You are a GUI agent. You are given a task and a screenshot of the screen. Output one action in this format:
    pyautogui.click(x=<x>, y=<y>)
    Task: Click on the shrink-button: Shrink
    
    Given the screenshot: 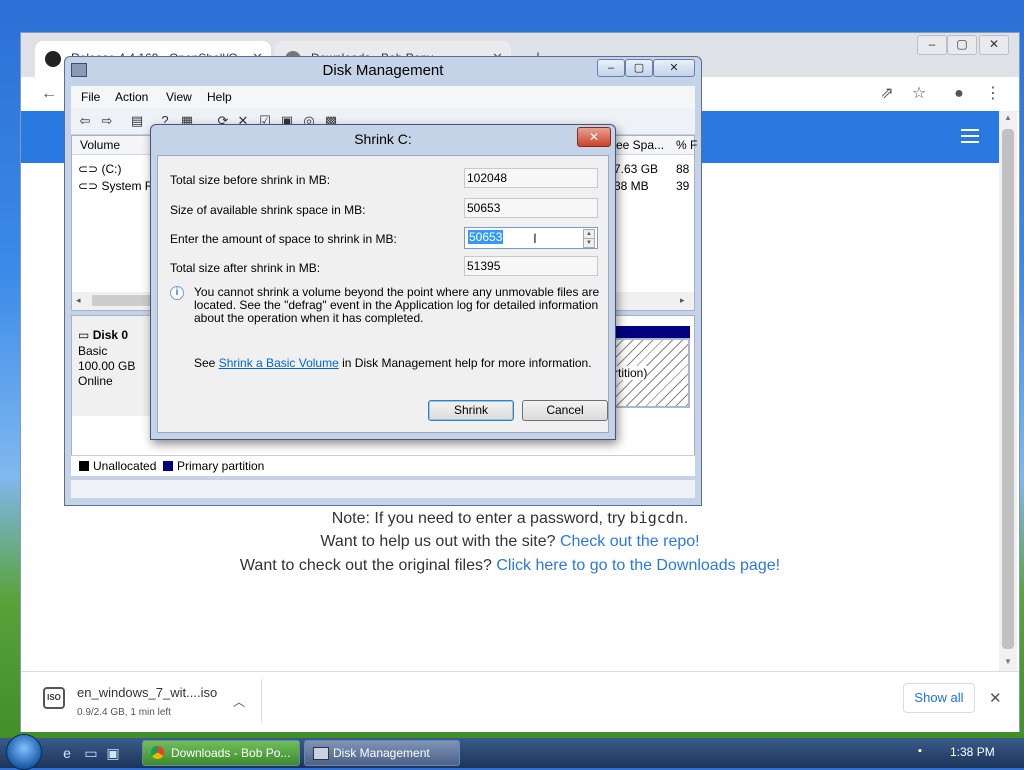 What is the action you would take?
    pyautogui.click(x=471, y=410)
    